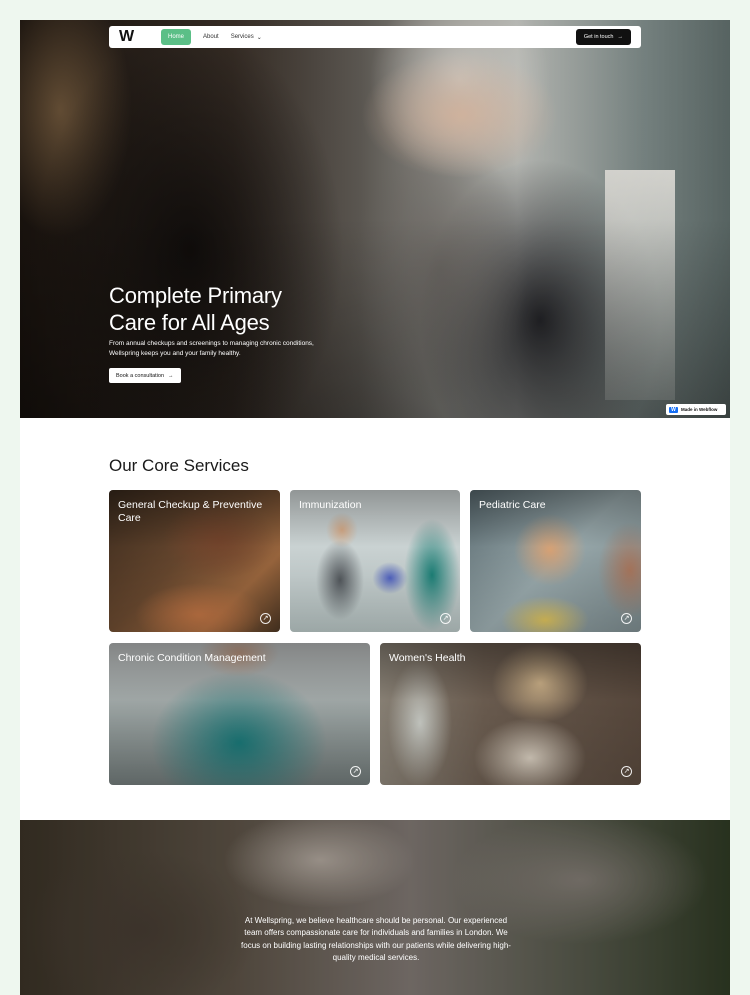  Describe the element at coordinates (259, 37) in the screenshot. I see `chevron-down-icon: ⌄` at that location.